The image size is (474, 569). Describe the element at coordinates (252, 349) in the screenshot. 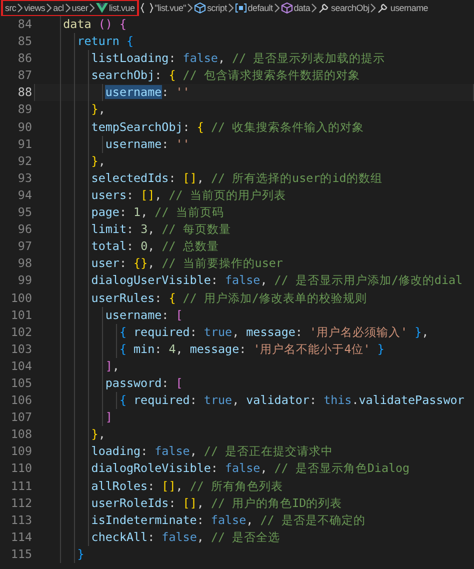

I see `code-line: { min: 4, message: '用户名不能小于4位' }` at that location.